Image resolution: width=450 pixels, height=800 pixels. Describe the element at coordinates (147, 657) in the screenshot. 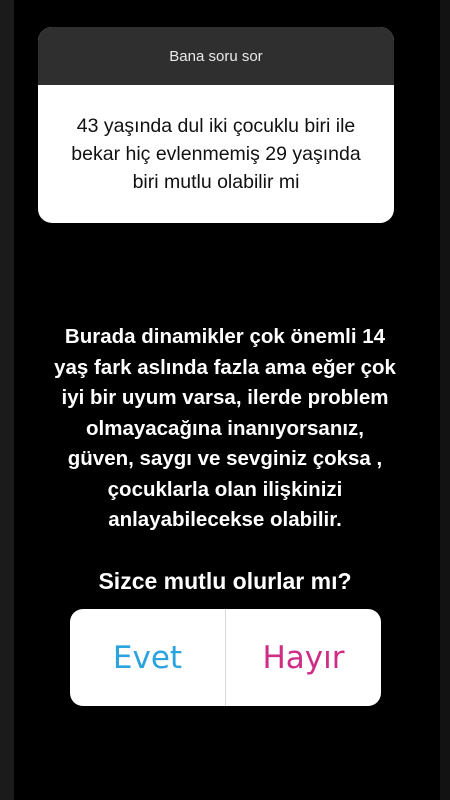

I see `poll-option-yes: Evet` at that location.